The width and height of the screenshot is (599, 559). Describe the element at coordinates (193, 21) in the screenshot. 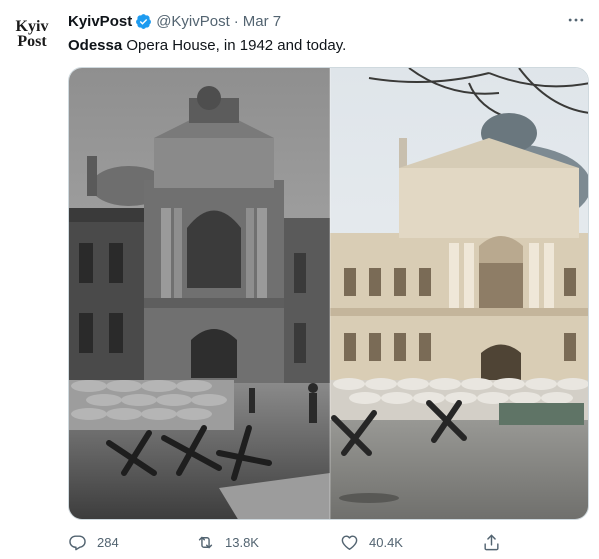

I see `author-handle: @KyivPost` at that location.